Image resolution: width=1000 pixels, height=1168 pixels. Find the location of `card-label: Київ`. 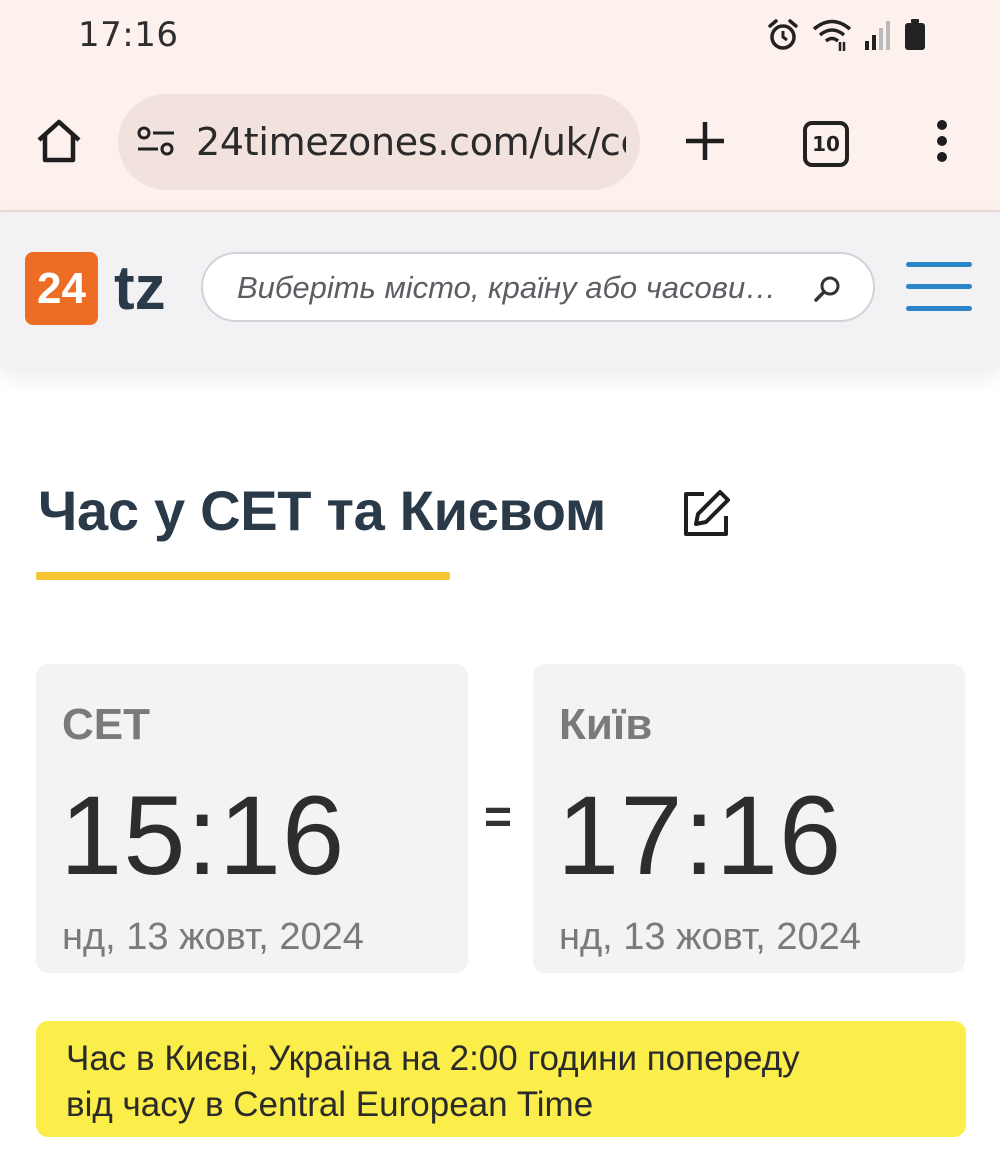

card-label: Київ is located at coordinates (606, 724).